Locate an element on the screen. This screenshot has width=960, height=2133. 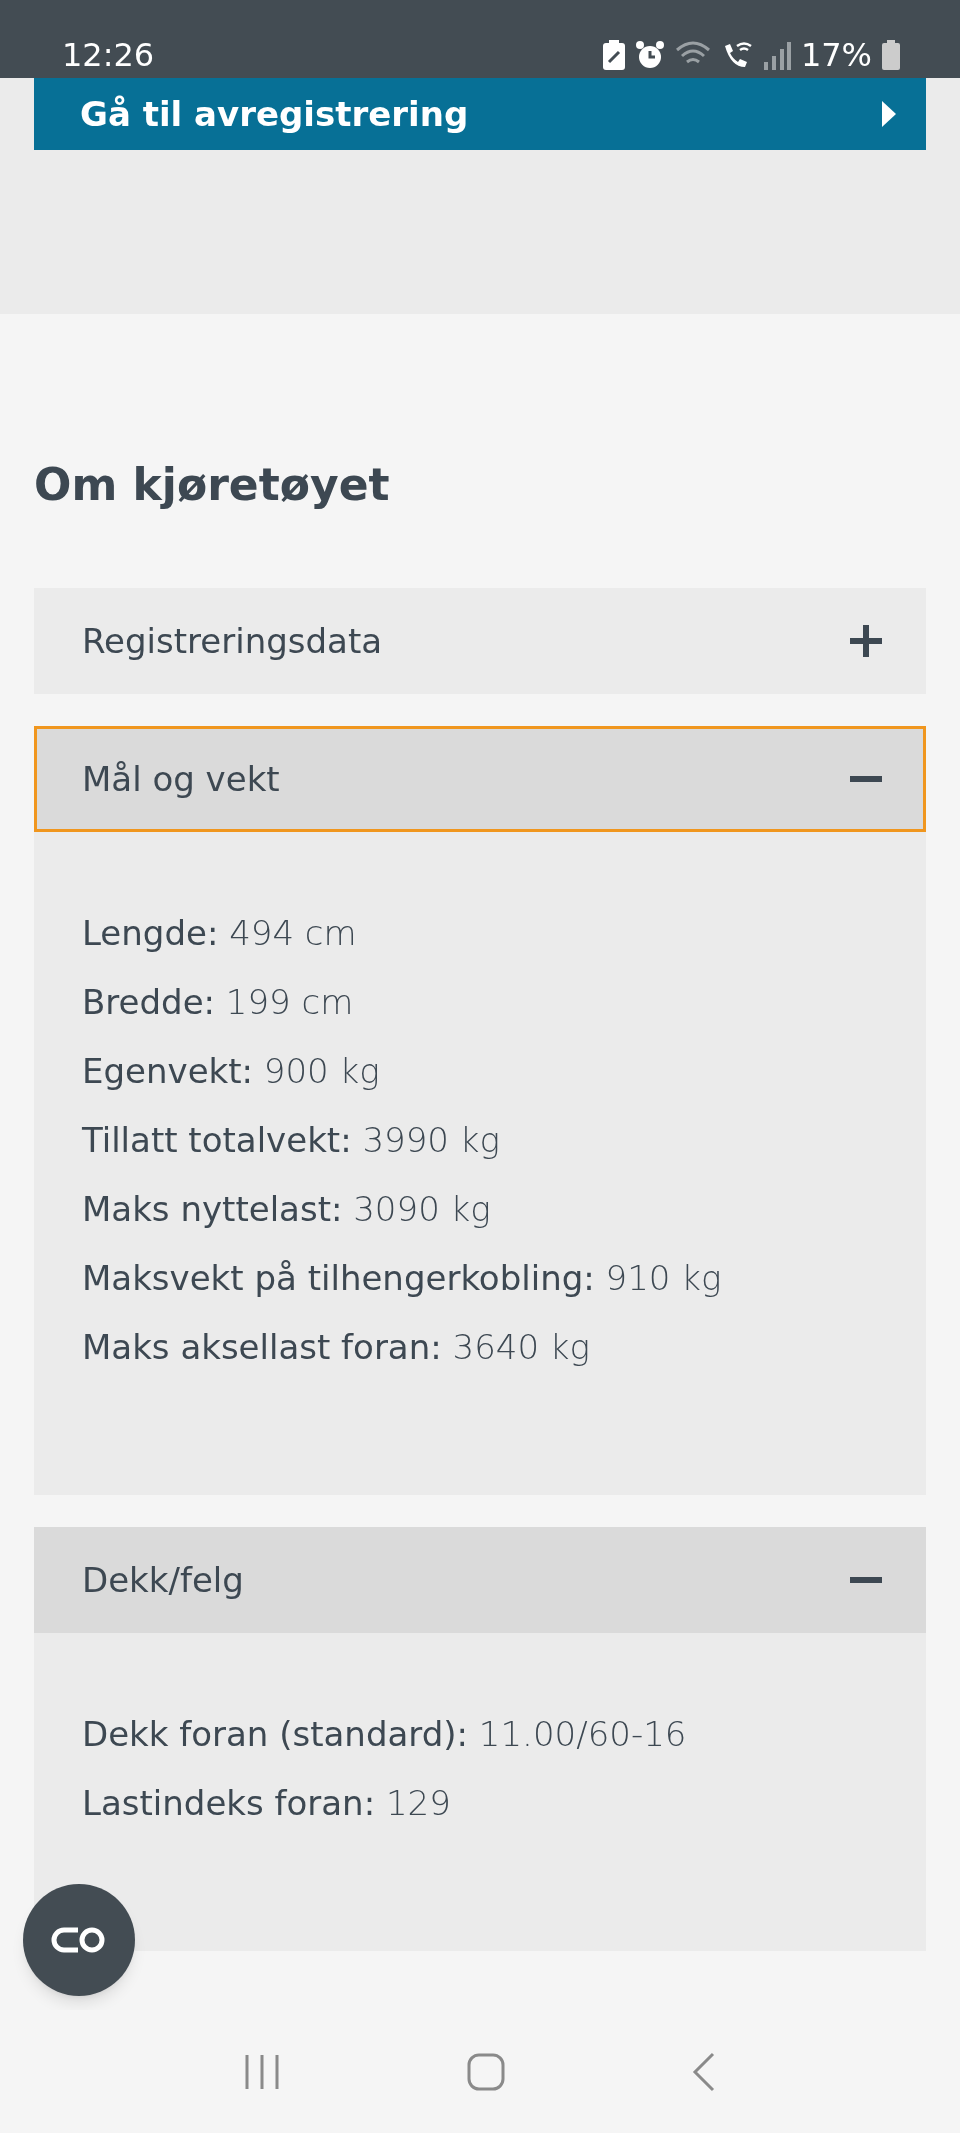
detail-line: Maks aksellast foran: 3640 kg is located at coordinates (336, 1347).